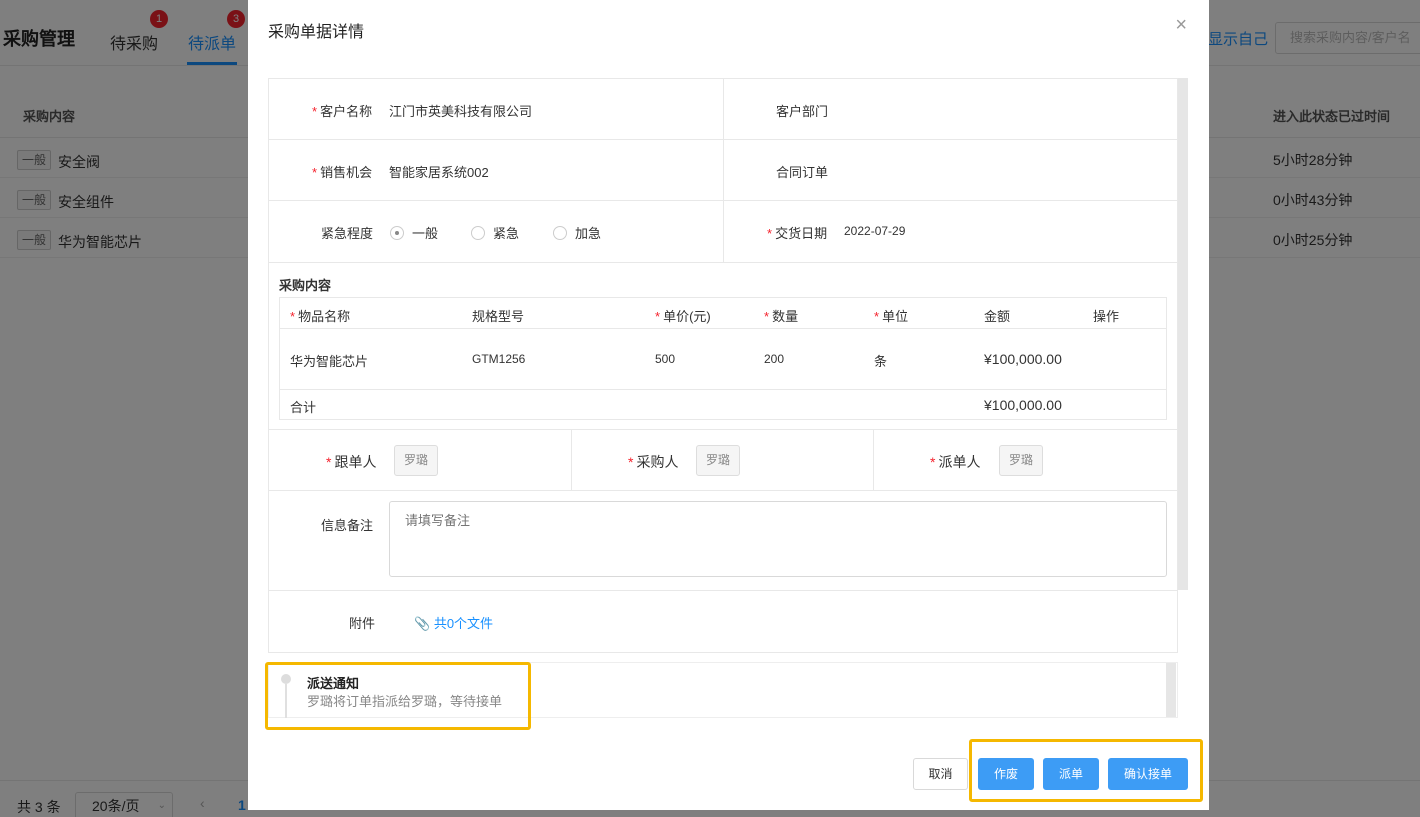 The width and height of the screenshot is (1420, 817). Describe the element at coordinates (723, 621) in the screenshot. I see `form-row: 附件 📎 共0个文件` at that location.